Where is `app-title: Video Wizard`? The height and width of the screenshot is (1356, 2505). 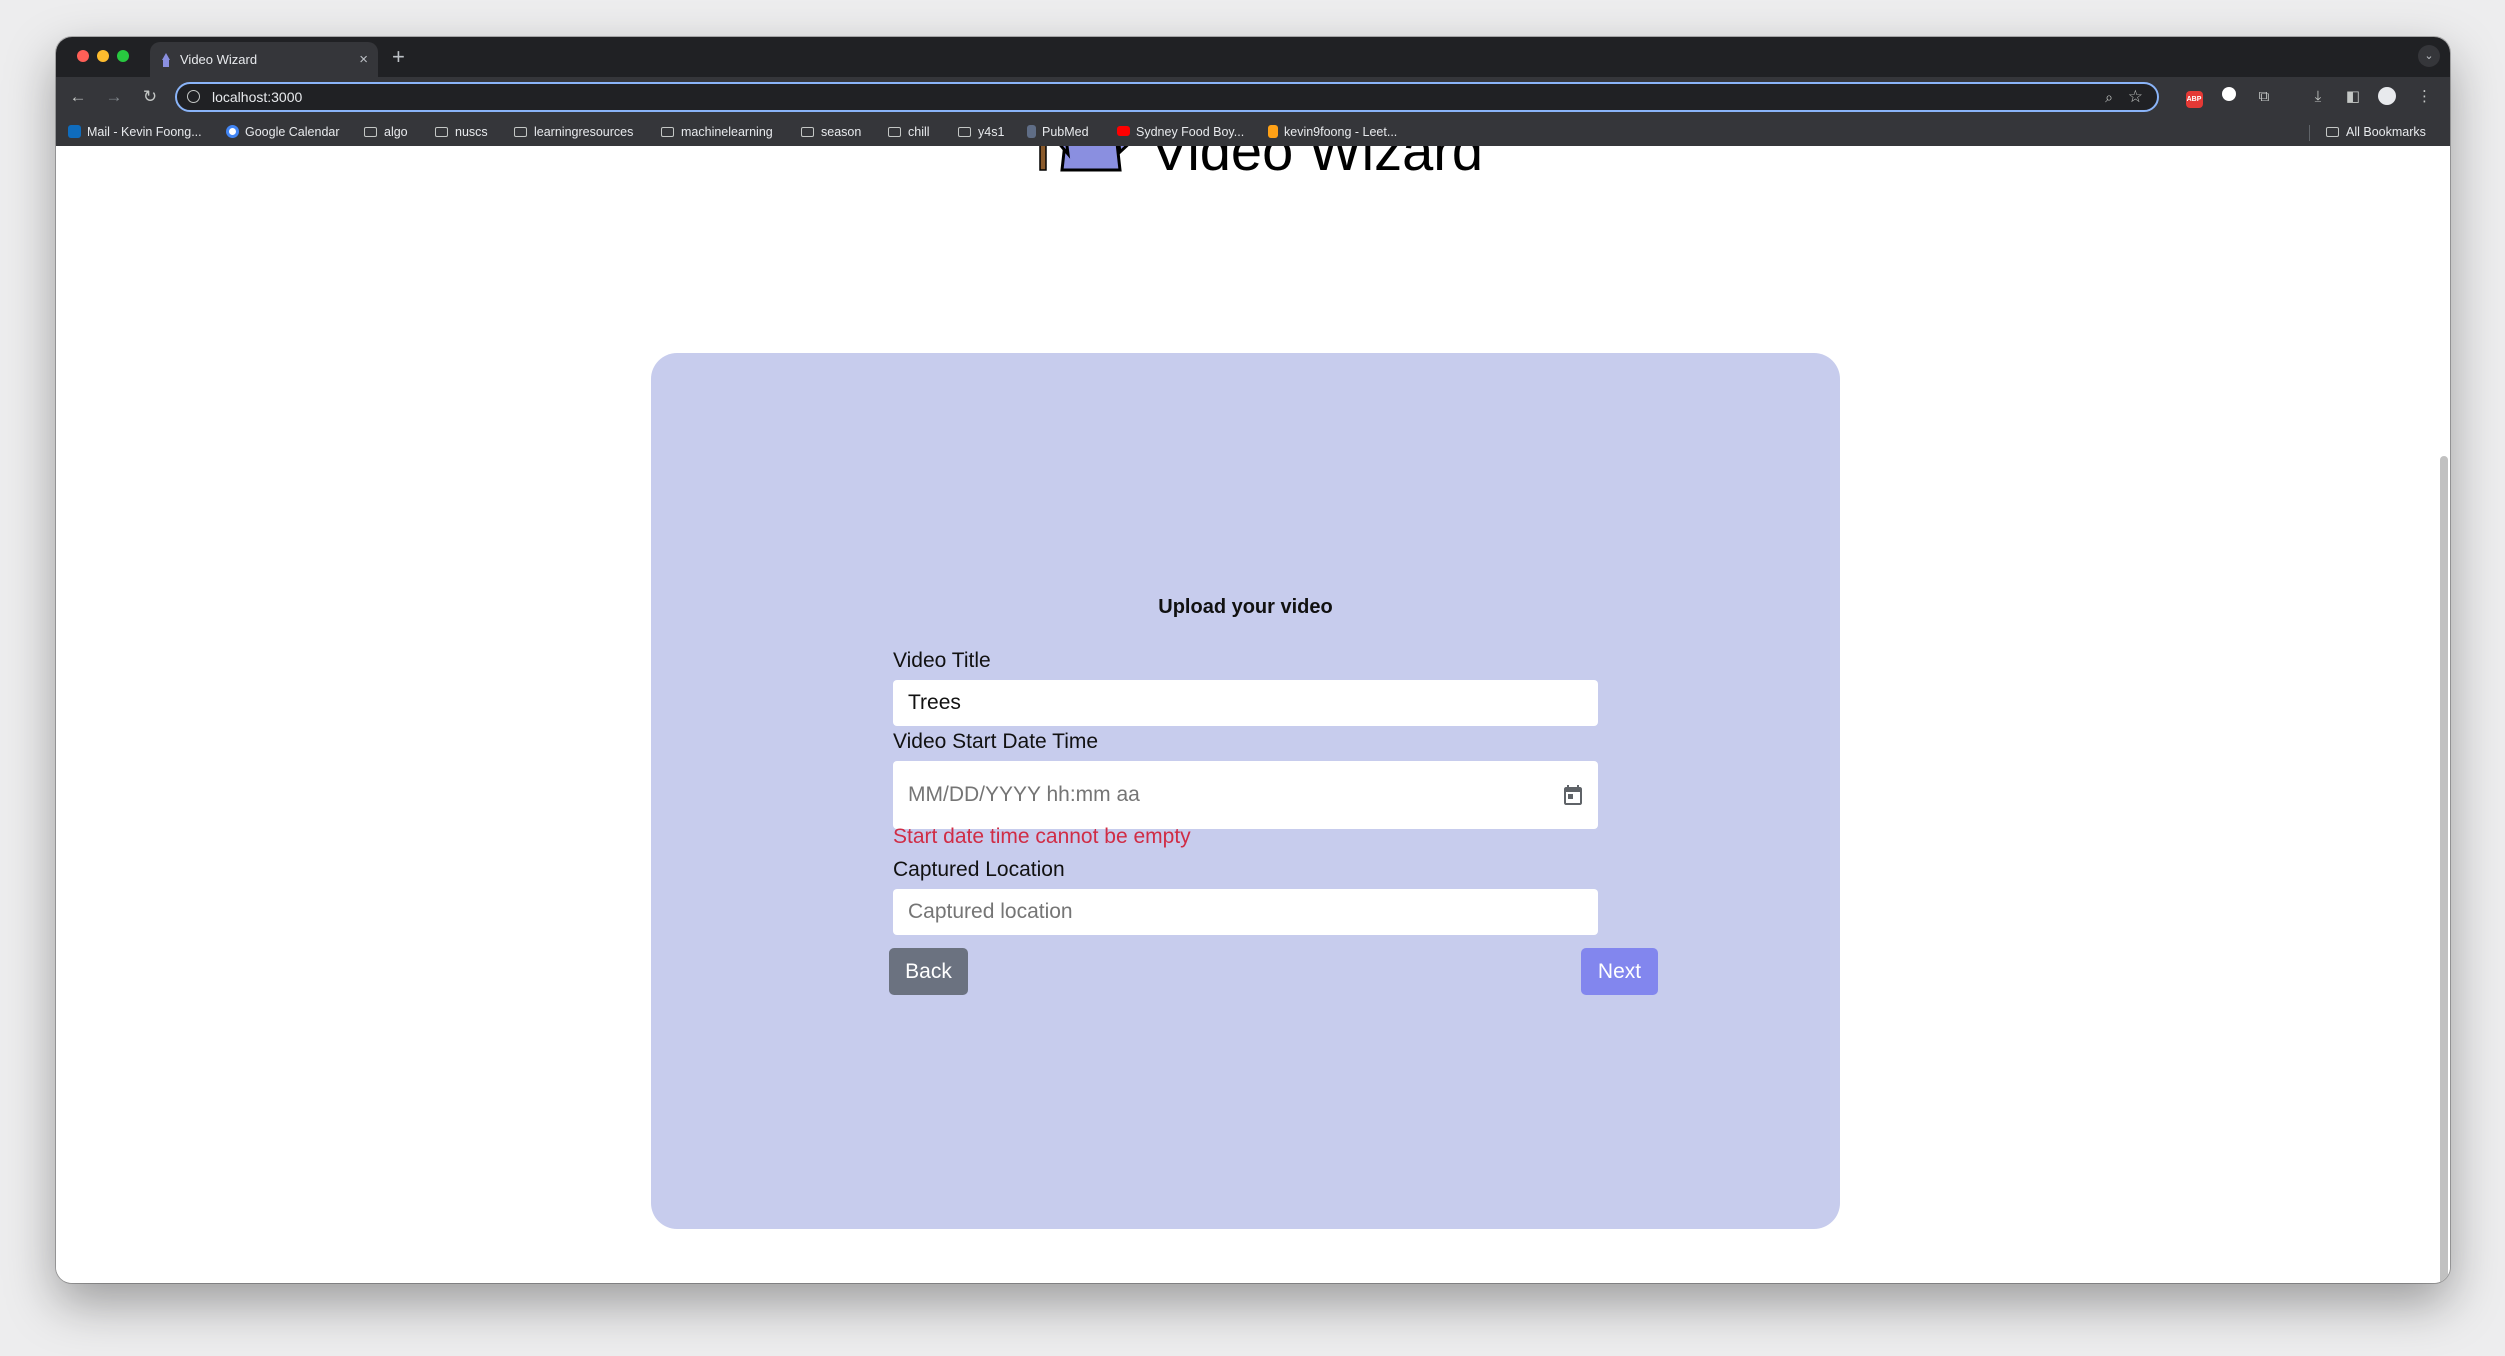
app-title: Video Wizard is located at coordinates (1317, 164).